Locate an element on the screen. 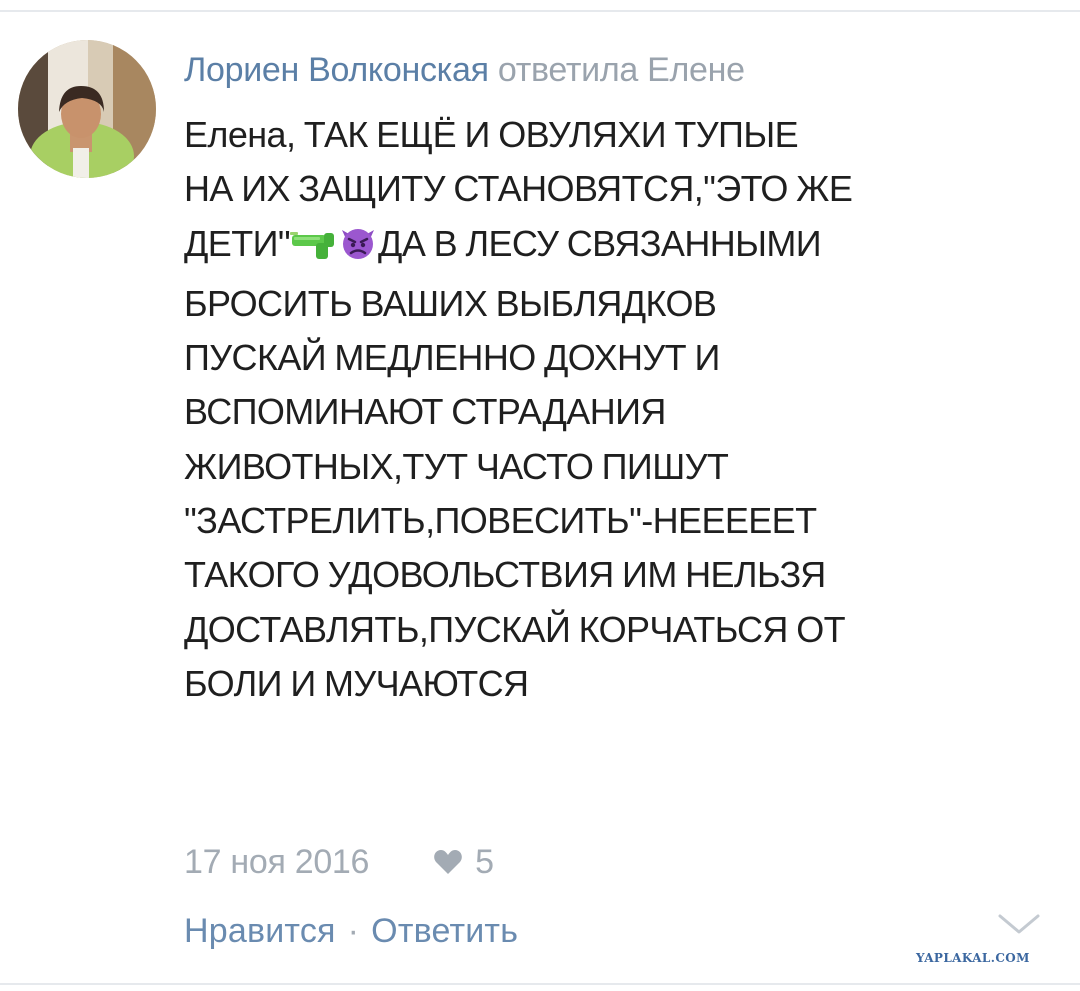  text-fragment: ДА В ЛЕСУ СВЯЗАННЫМИ is located at coordinates (600, 243).